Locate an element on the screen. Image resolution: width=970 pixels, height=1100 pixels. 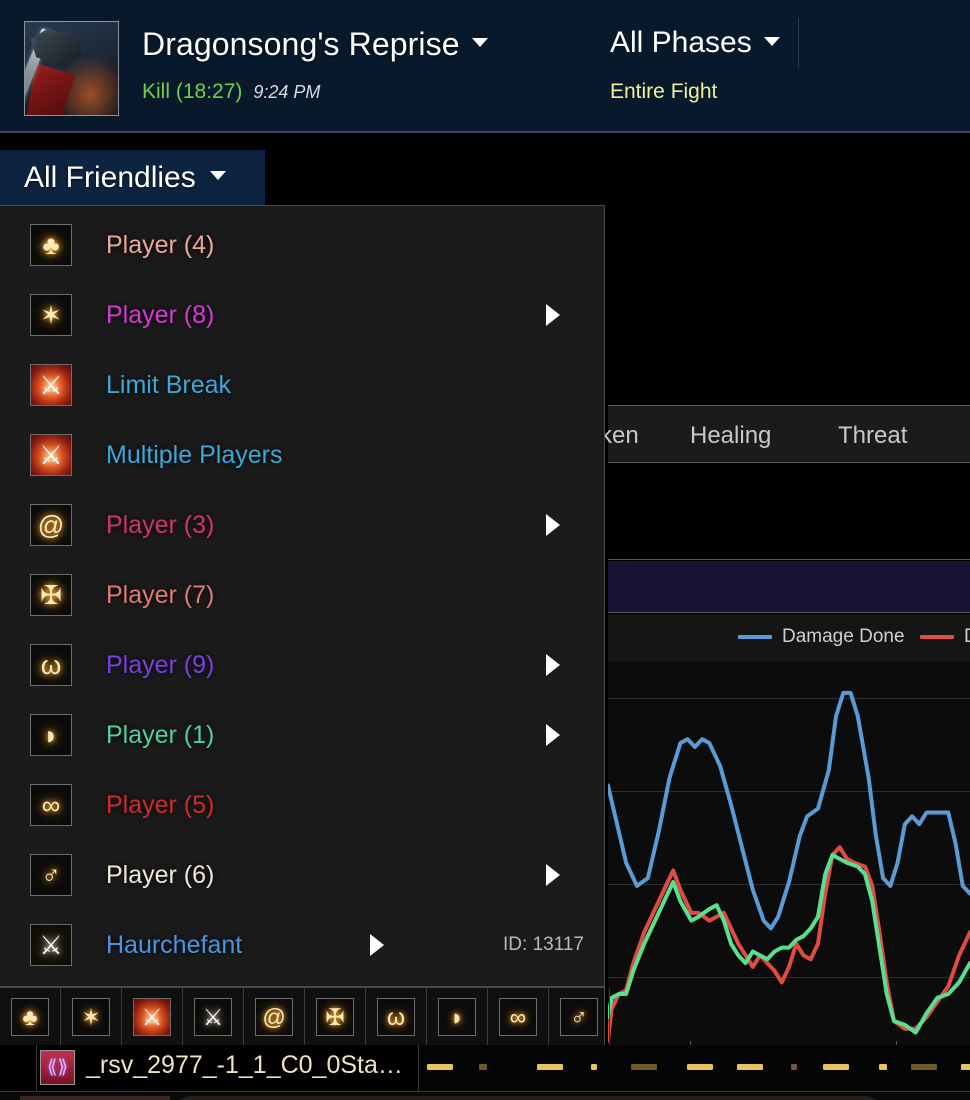
toolbar-icon-cell: @ is located at coordinates (274, 1017).